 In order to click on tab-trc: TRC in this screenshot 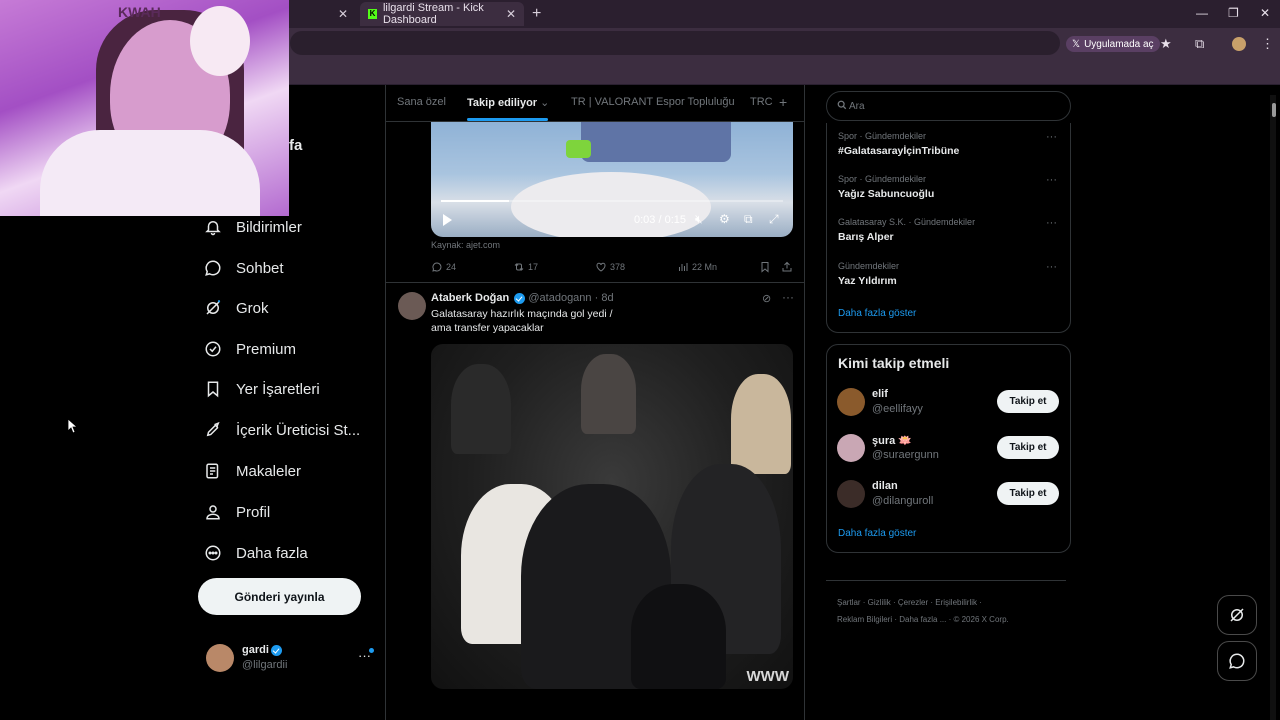, I will do `click(761, 102)`.